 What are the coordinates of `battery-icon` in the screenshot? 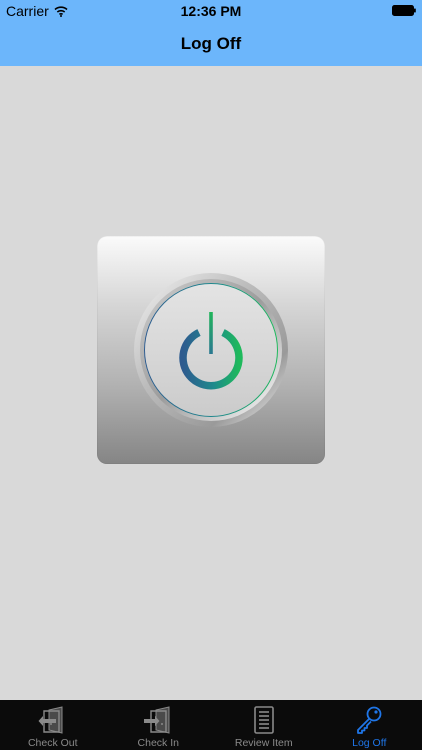 It's located at (404, 10).